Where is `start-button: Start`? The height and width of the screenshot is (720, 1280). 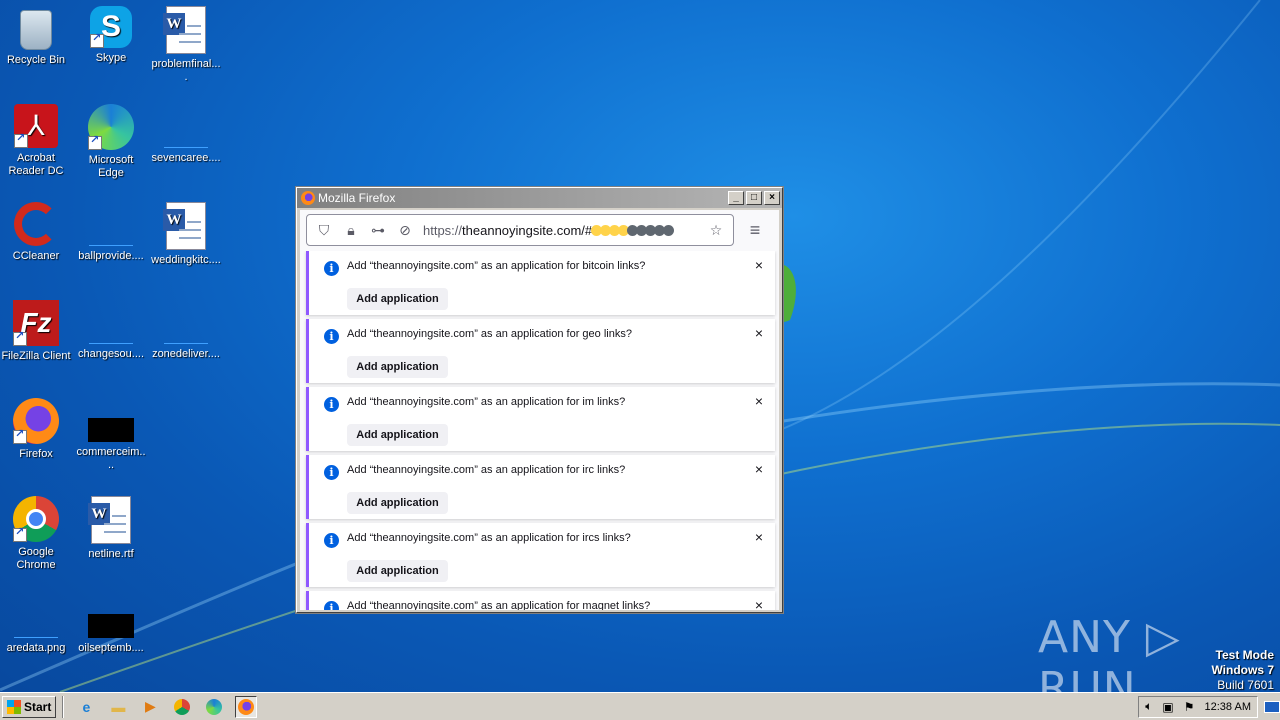 start-button: Start is located at coordinates (29, 706).